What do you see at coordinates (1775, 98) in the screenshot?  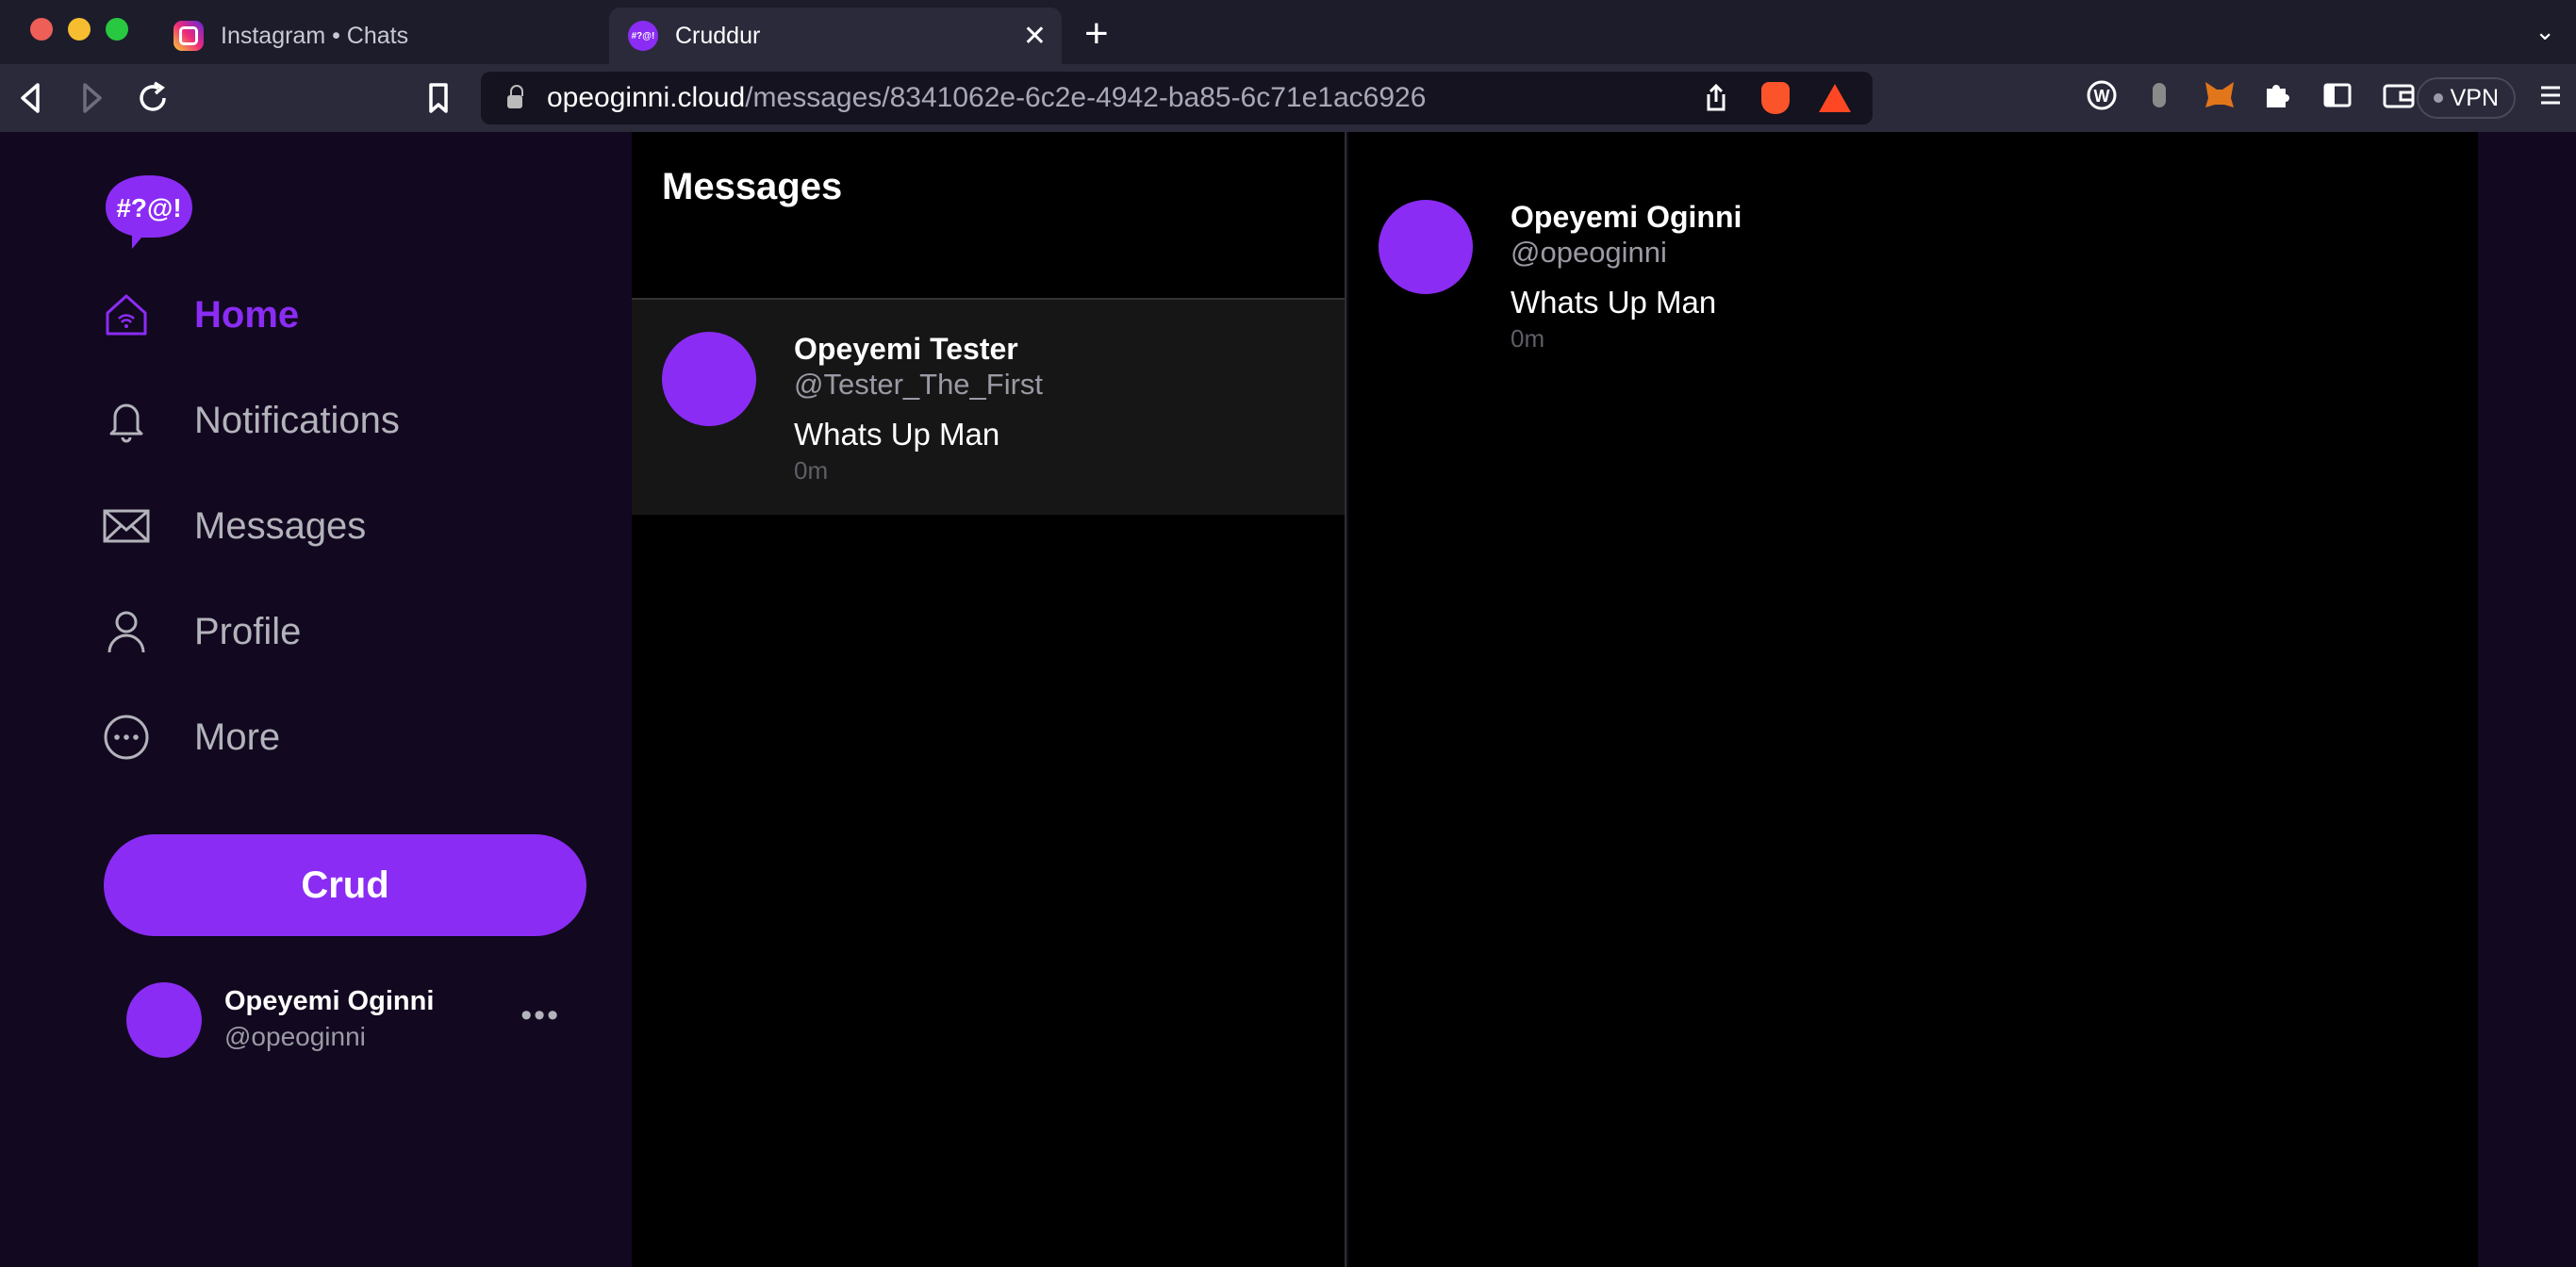 I see `brave-shields-icon` at bounding box center [1775, 98].